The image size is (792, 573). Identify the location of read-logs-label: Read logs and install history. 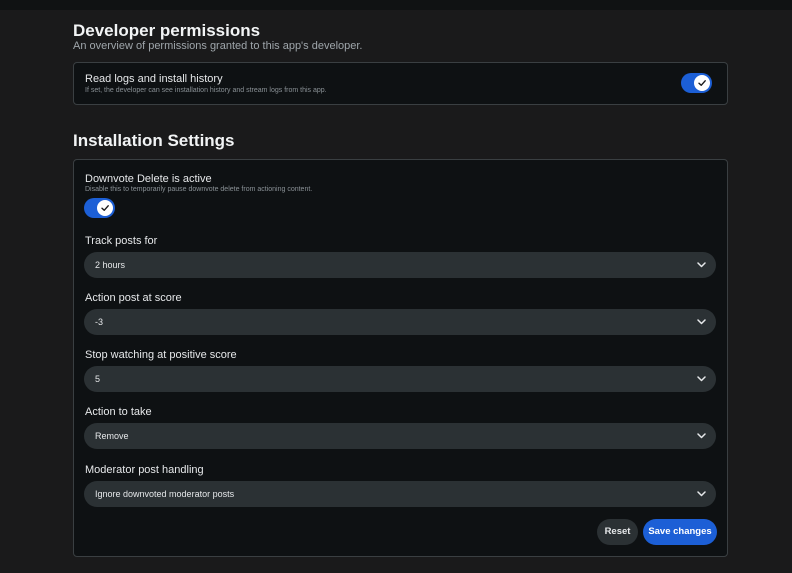
(154, 79).